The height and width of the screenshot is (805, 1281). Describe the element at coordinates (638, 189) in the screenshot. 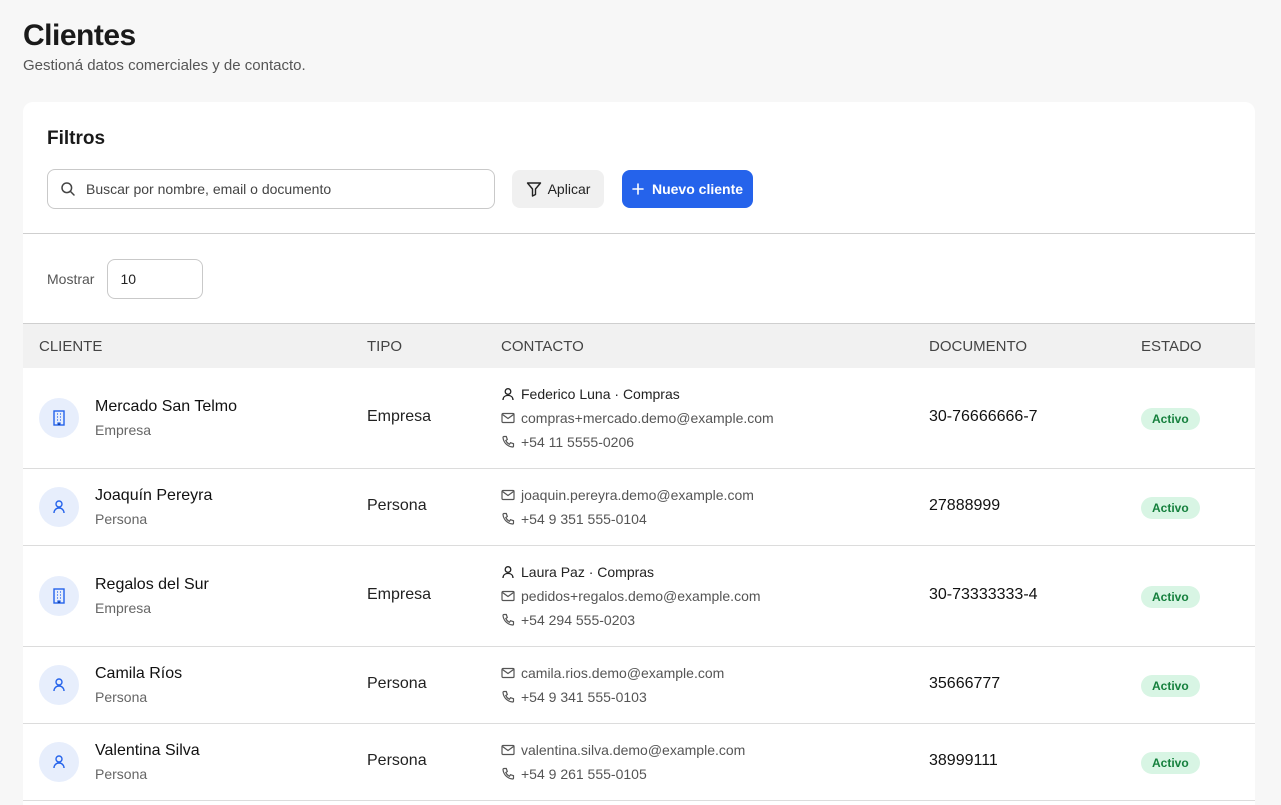

I see `plus-icon` at that location.